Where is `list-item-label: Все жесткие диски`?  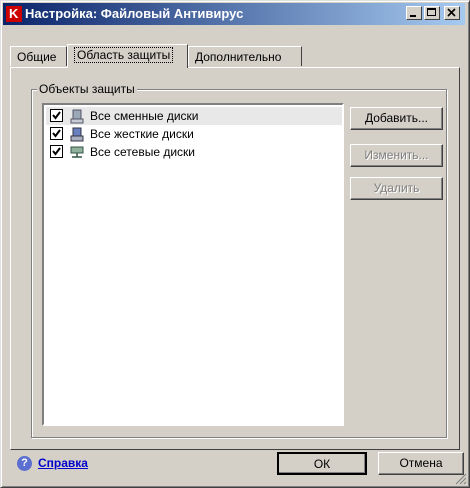
list-item-label: Все жесткие диски is located at coordinates (142, 134).